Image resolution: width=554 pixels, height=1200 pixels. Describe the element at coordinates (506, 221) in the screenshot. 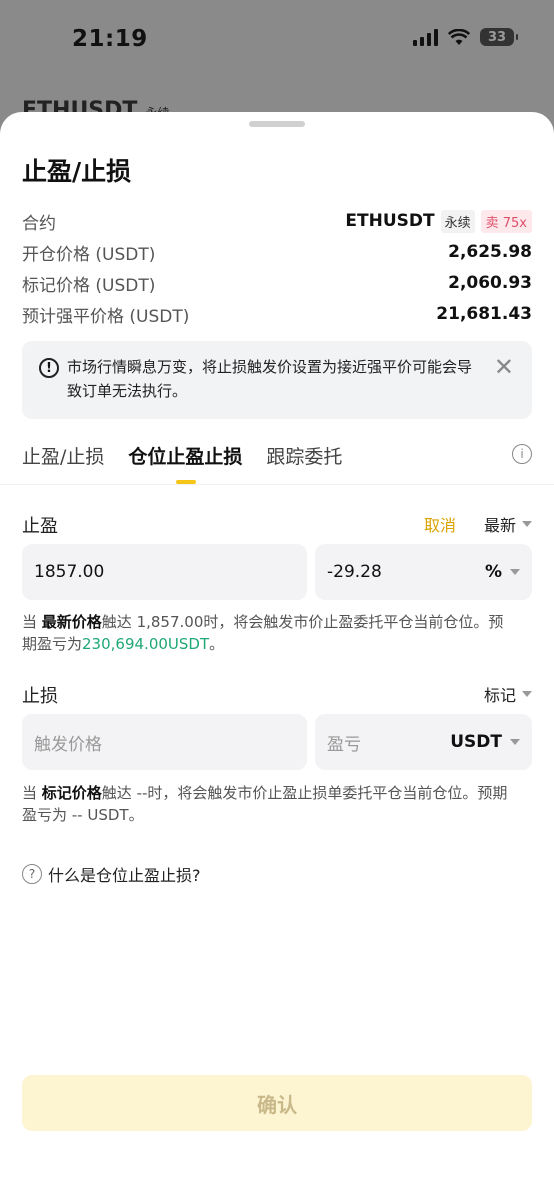

I see `contract-side-badge: 卖 75x` at that location.